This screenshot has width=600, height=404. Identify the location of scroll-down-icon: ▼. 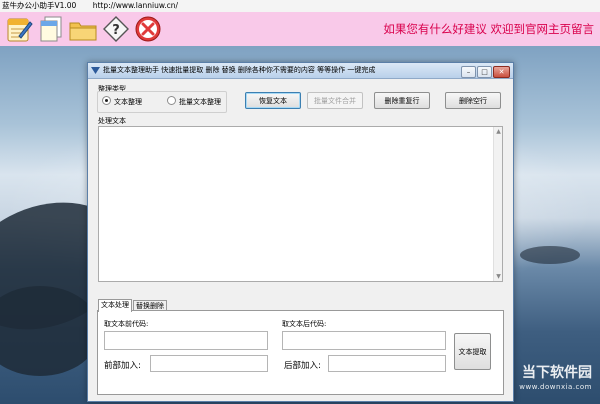
(498, 276).